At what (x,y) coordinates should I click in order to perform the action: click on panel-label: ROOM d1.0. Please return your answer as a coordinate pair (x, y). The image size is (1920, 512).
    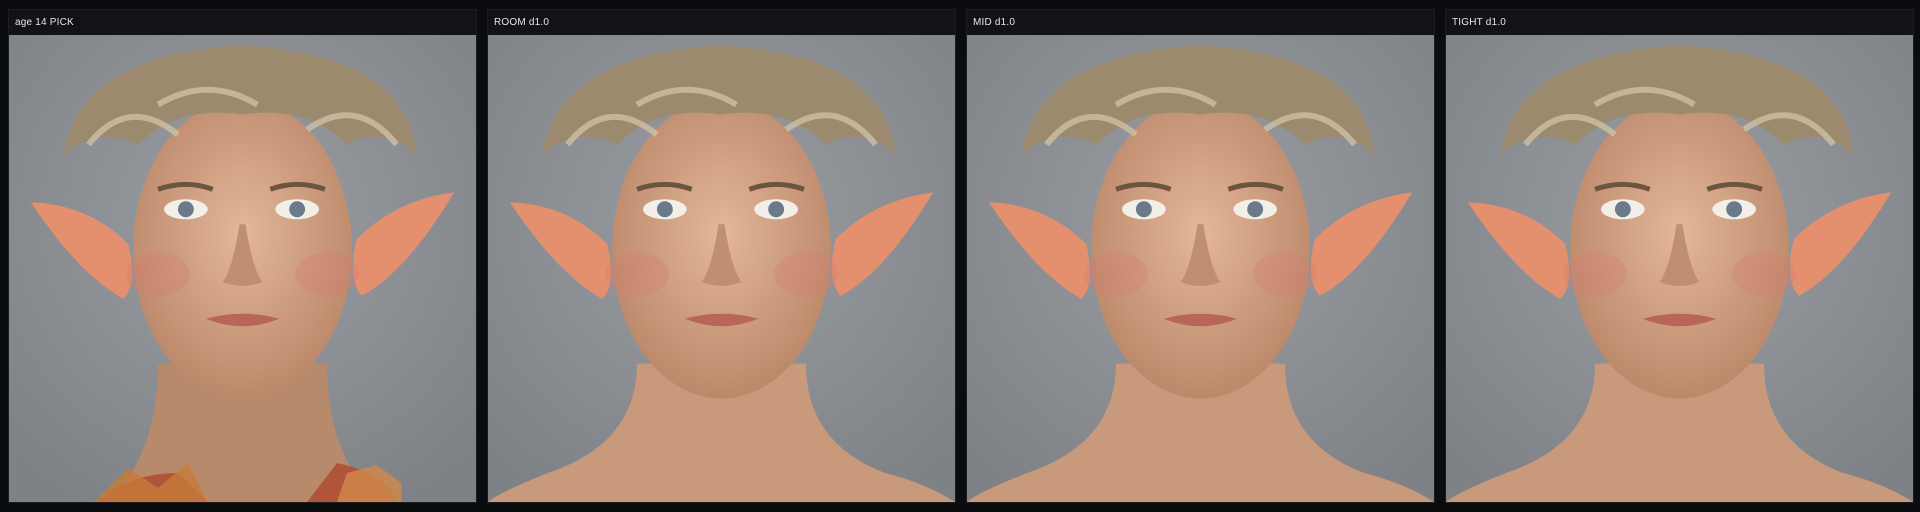
    Looking at the image, I should click on (721, 22).